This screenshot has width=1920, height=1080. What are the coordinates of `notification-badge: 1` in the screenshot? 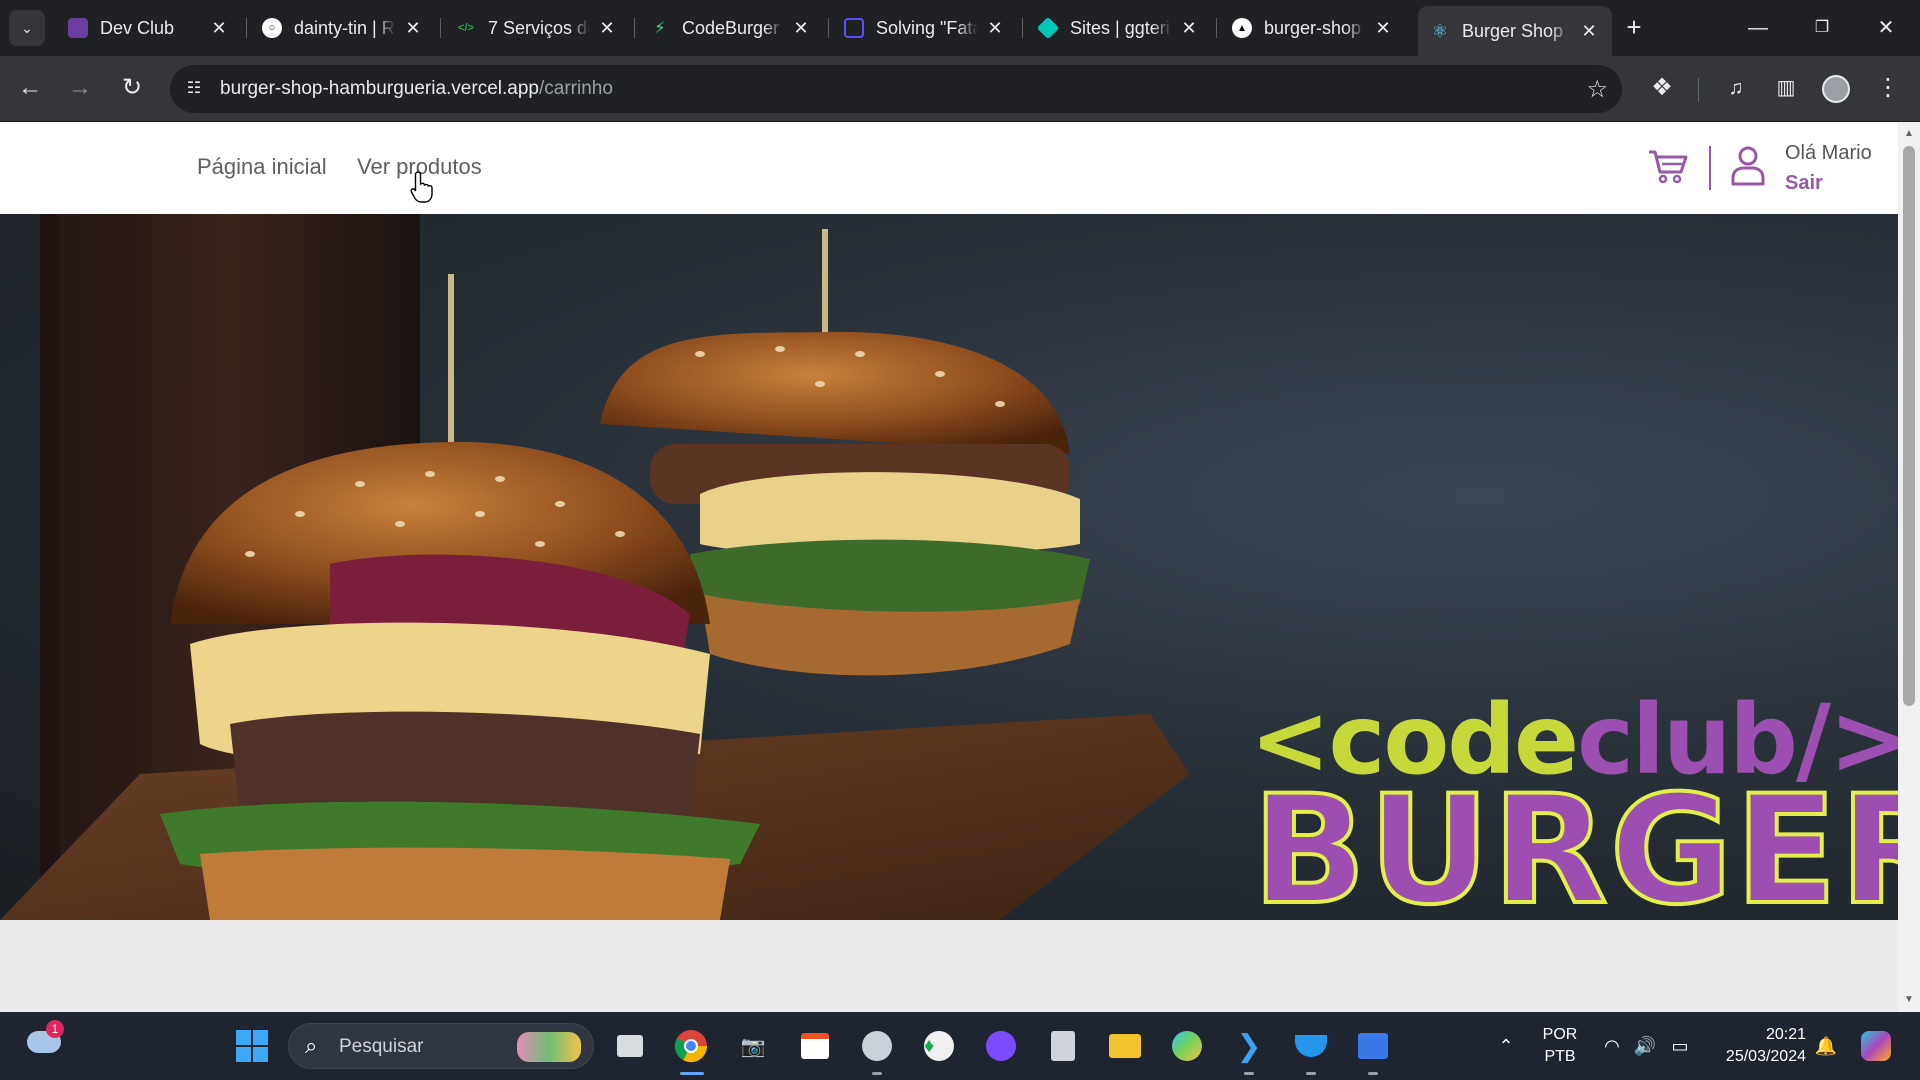 It's located at (55, 1029).